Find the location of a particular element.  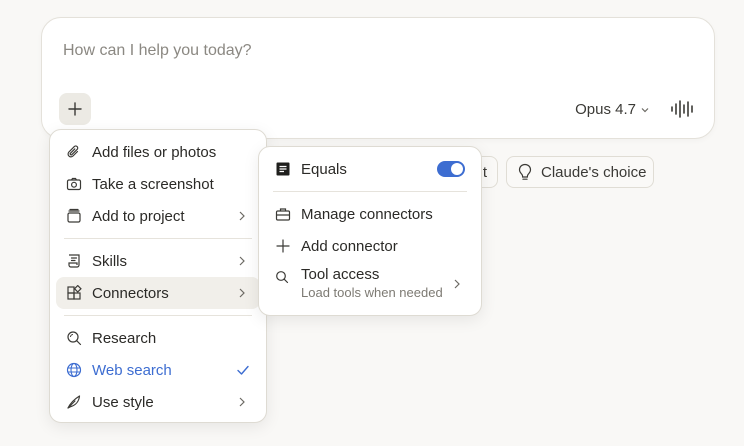

equals-icon is located at coordinates (283, 169).